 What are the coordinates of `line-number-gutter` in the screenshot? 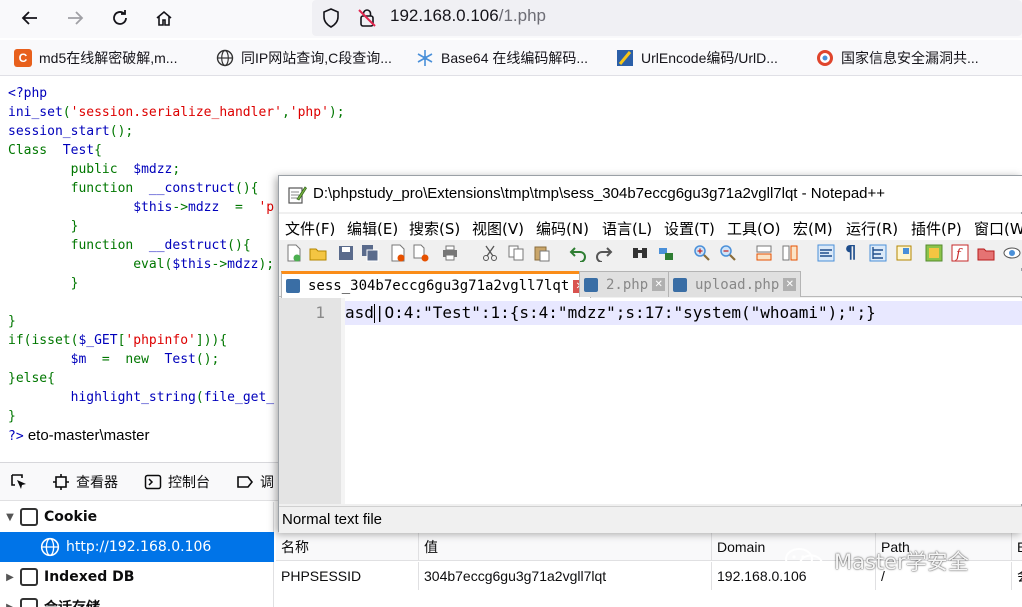 It's located at (310, 401).